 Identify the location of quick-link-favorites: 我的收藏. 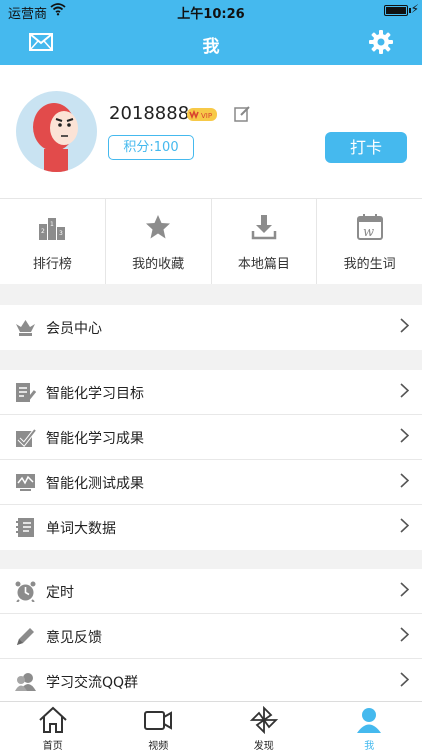
(159, 241).